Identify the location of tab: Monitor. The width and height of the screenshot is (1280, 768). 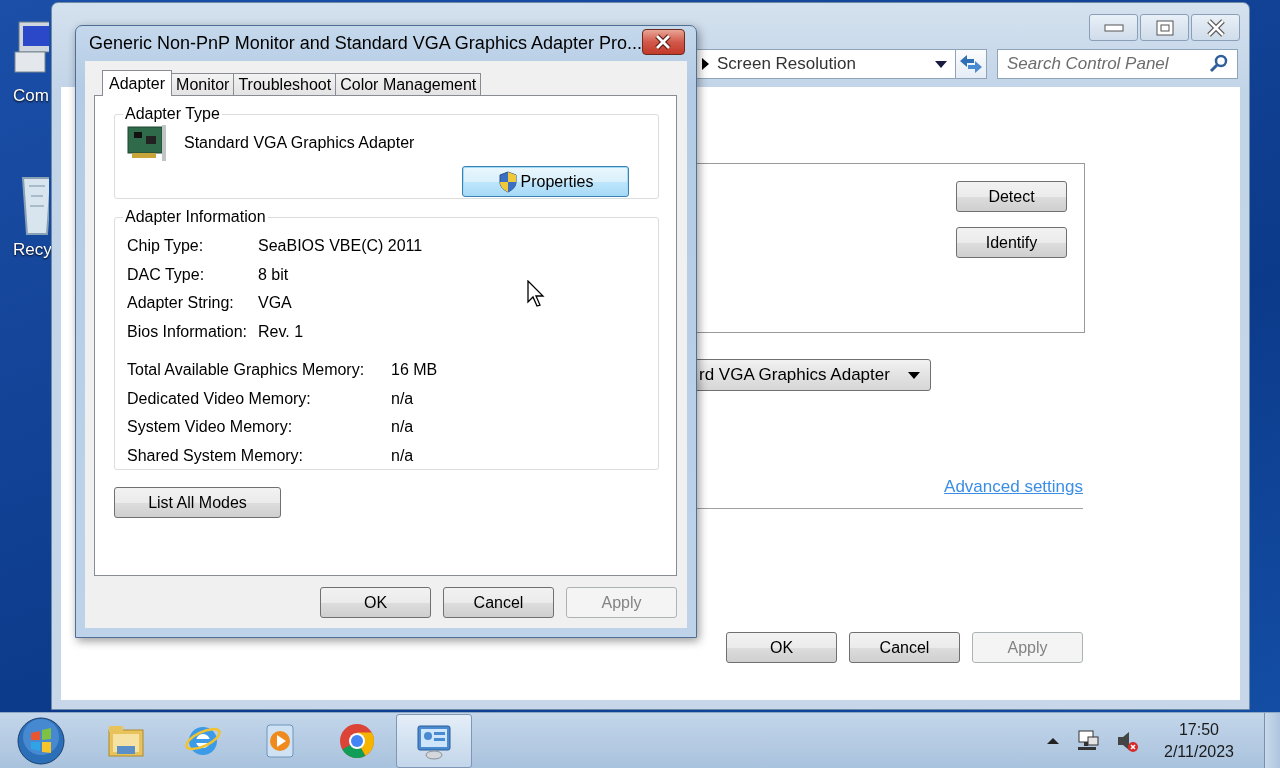
(203, 84).